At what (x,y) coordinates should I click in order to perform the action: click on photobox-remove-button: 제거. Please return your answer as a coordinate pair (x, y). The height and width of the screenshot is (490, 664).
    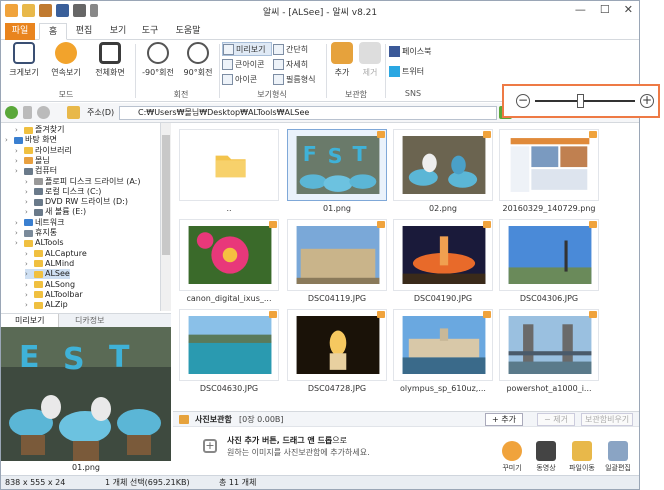
    Looking at the image, I should click on (370, 60).